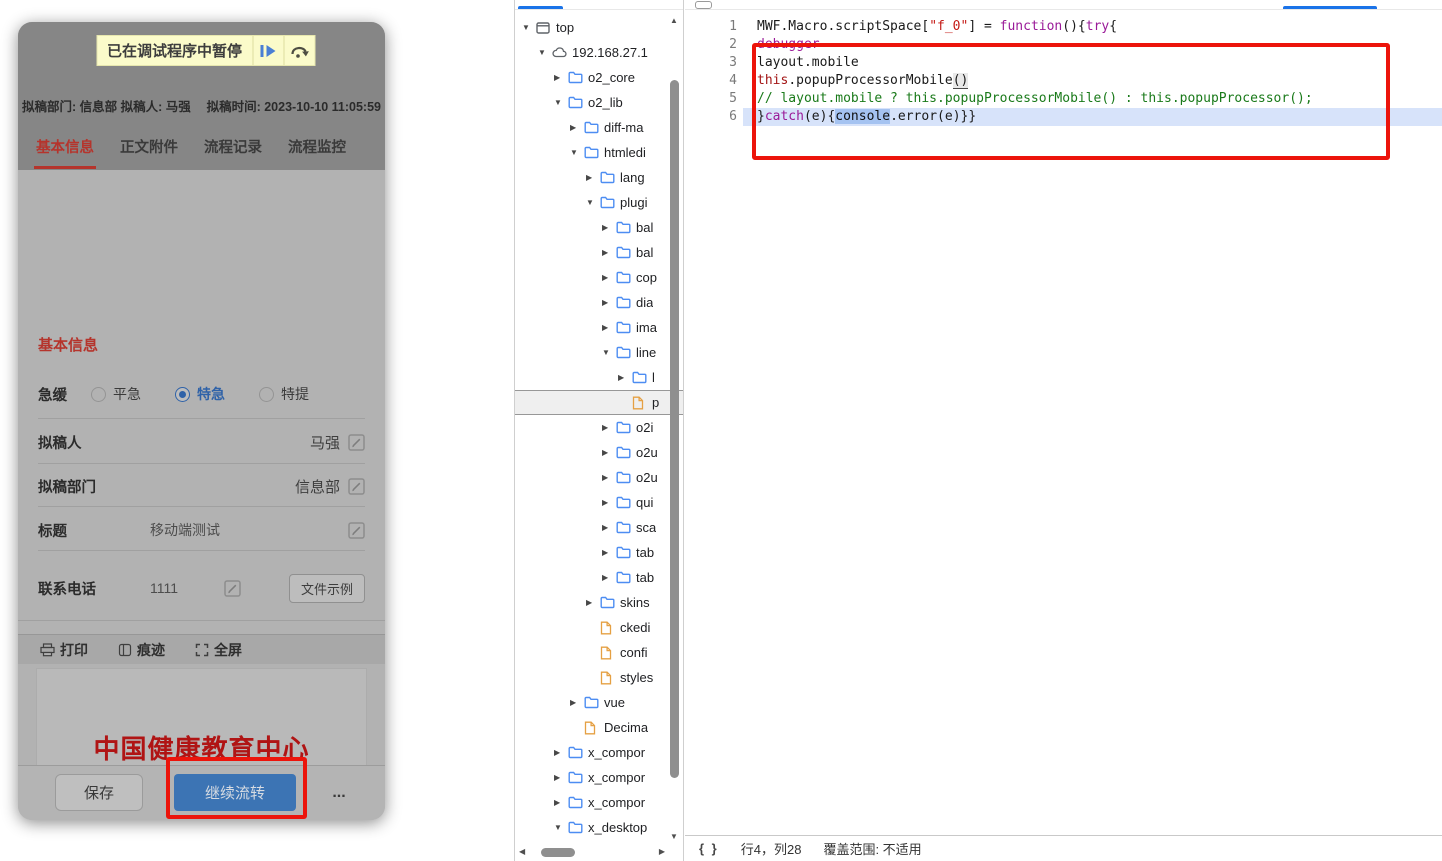 This screenshot has width=1442, height=861. What do you see at coordinates (522, 851) in the screenshot?
I see `scroll-left-icon: ◀` at bounding box center [522, 851].